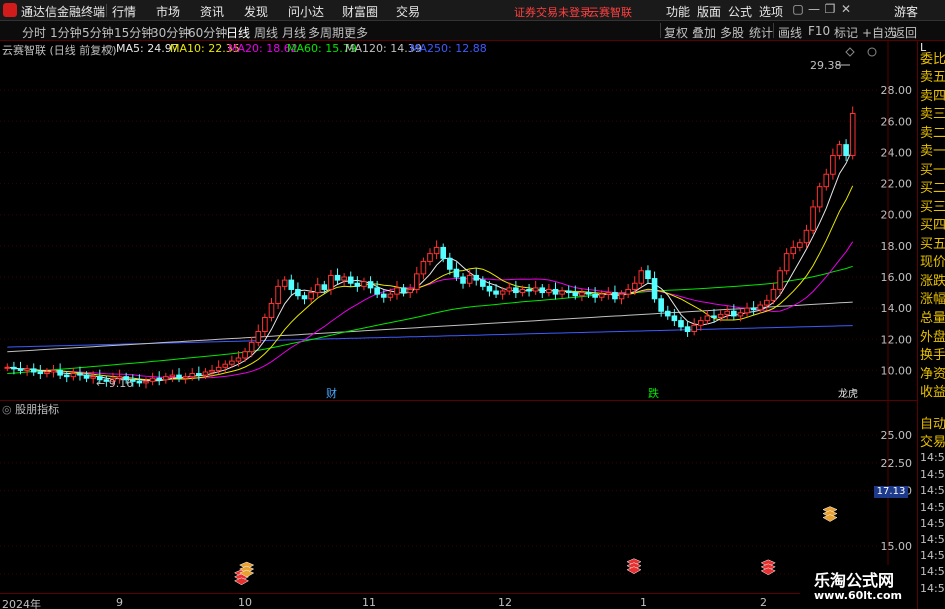 This screenshot has width=945, height=609. I want to click on side-field-4: 卖二, so click(932, 133).